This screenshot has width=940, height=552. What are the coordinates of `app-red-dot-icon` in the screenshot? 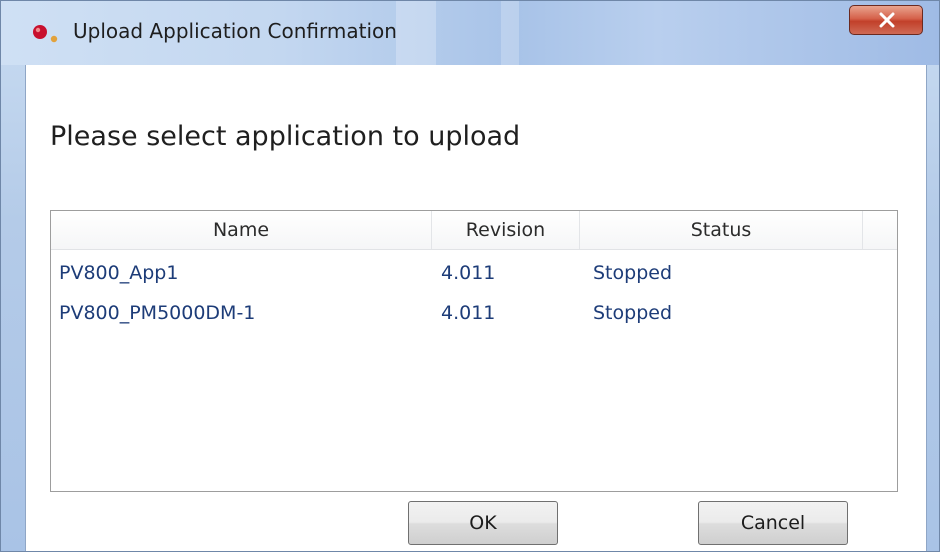 It's located at (48, 34).